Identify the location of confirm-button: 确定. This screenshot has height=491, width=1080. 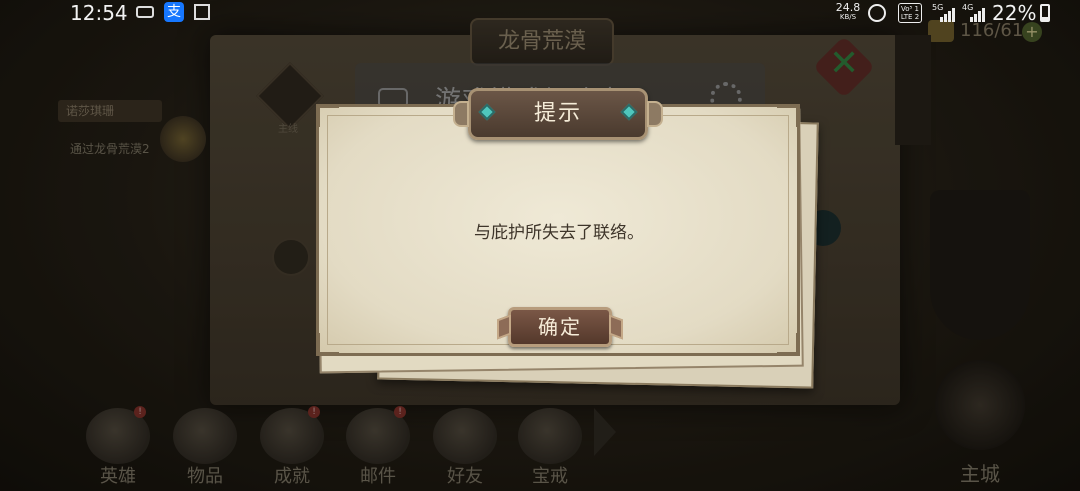
(560, 327).